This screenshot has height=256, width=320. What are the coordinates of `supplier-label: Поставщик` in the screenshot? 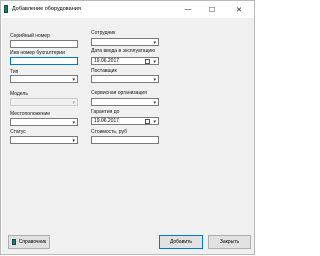 It's located at (104, 71).